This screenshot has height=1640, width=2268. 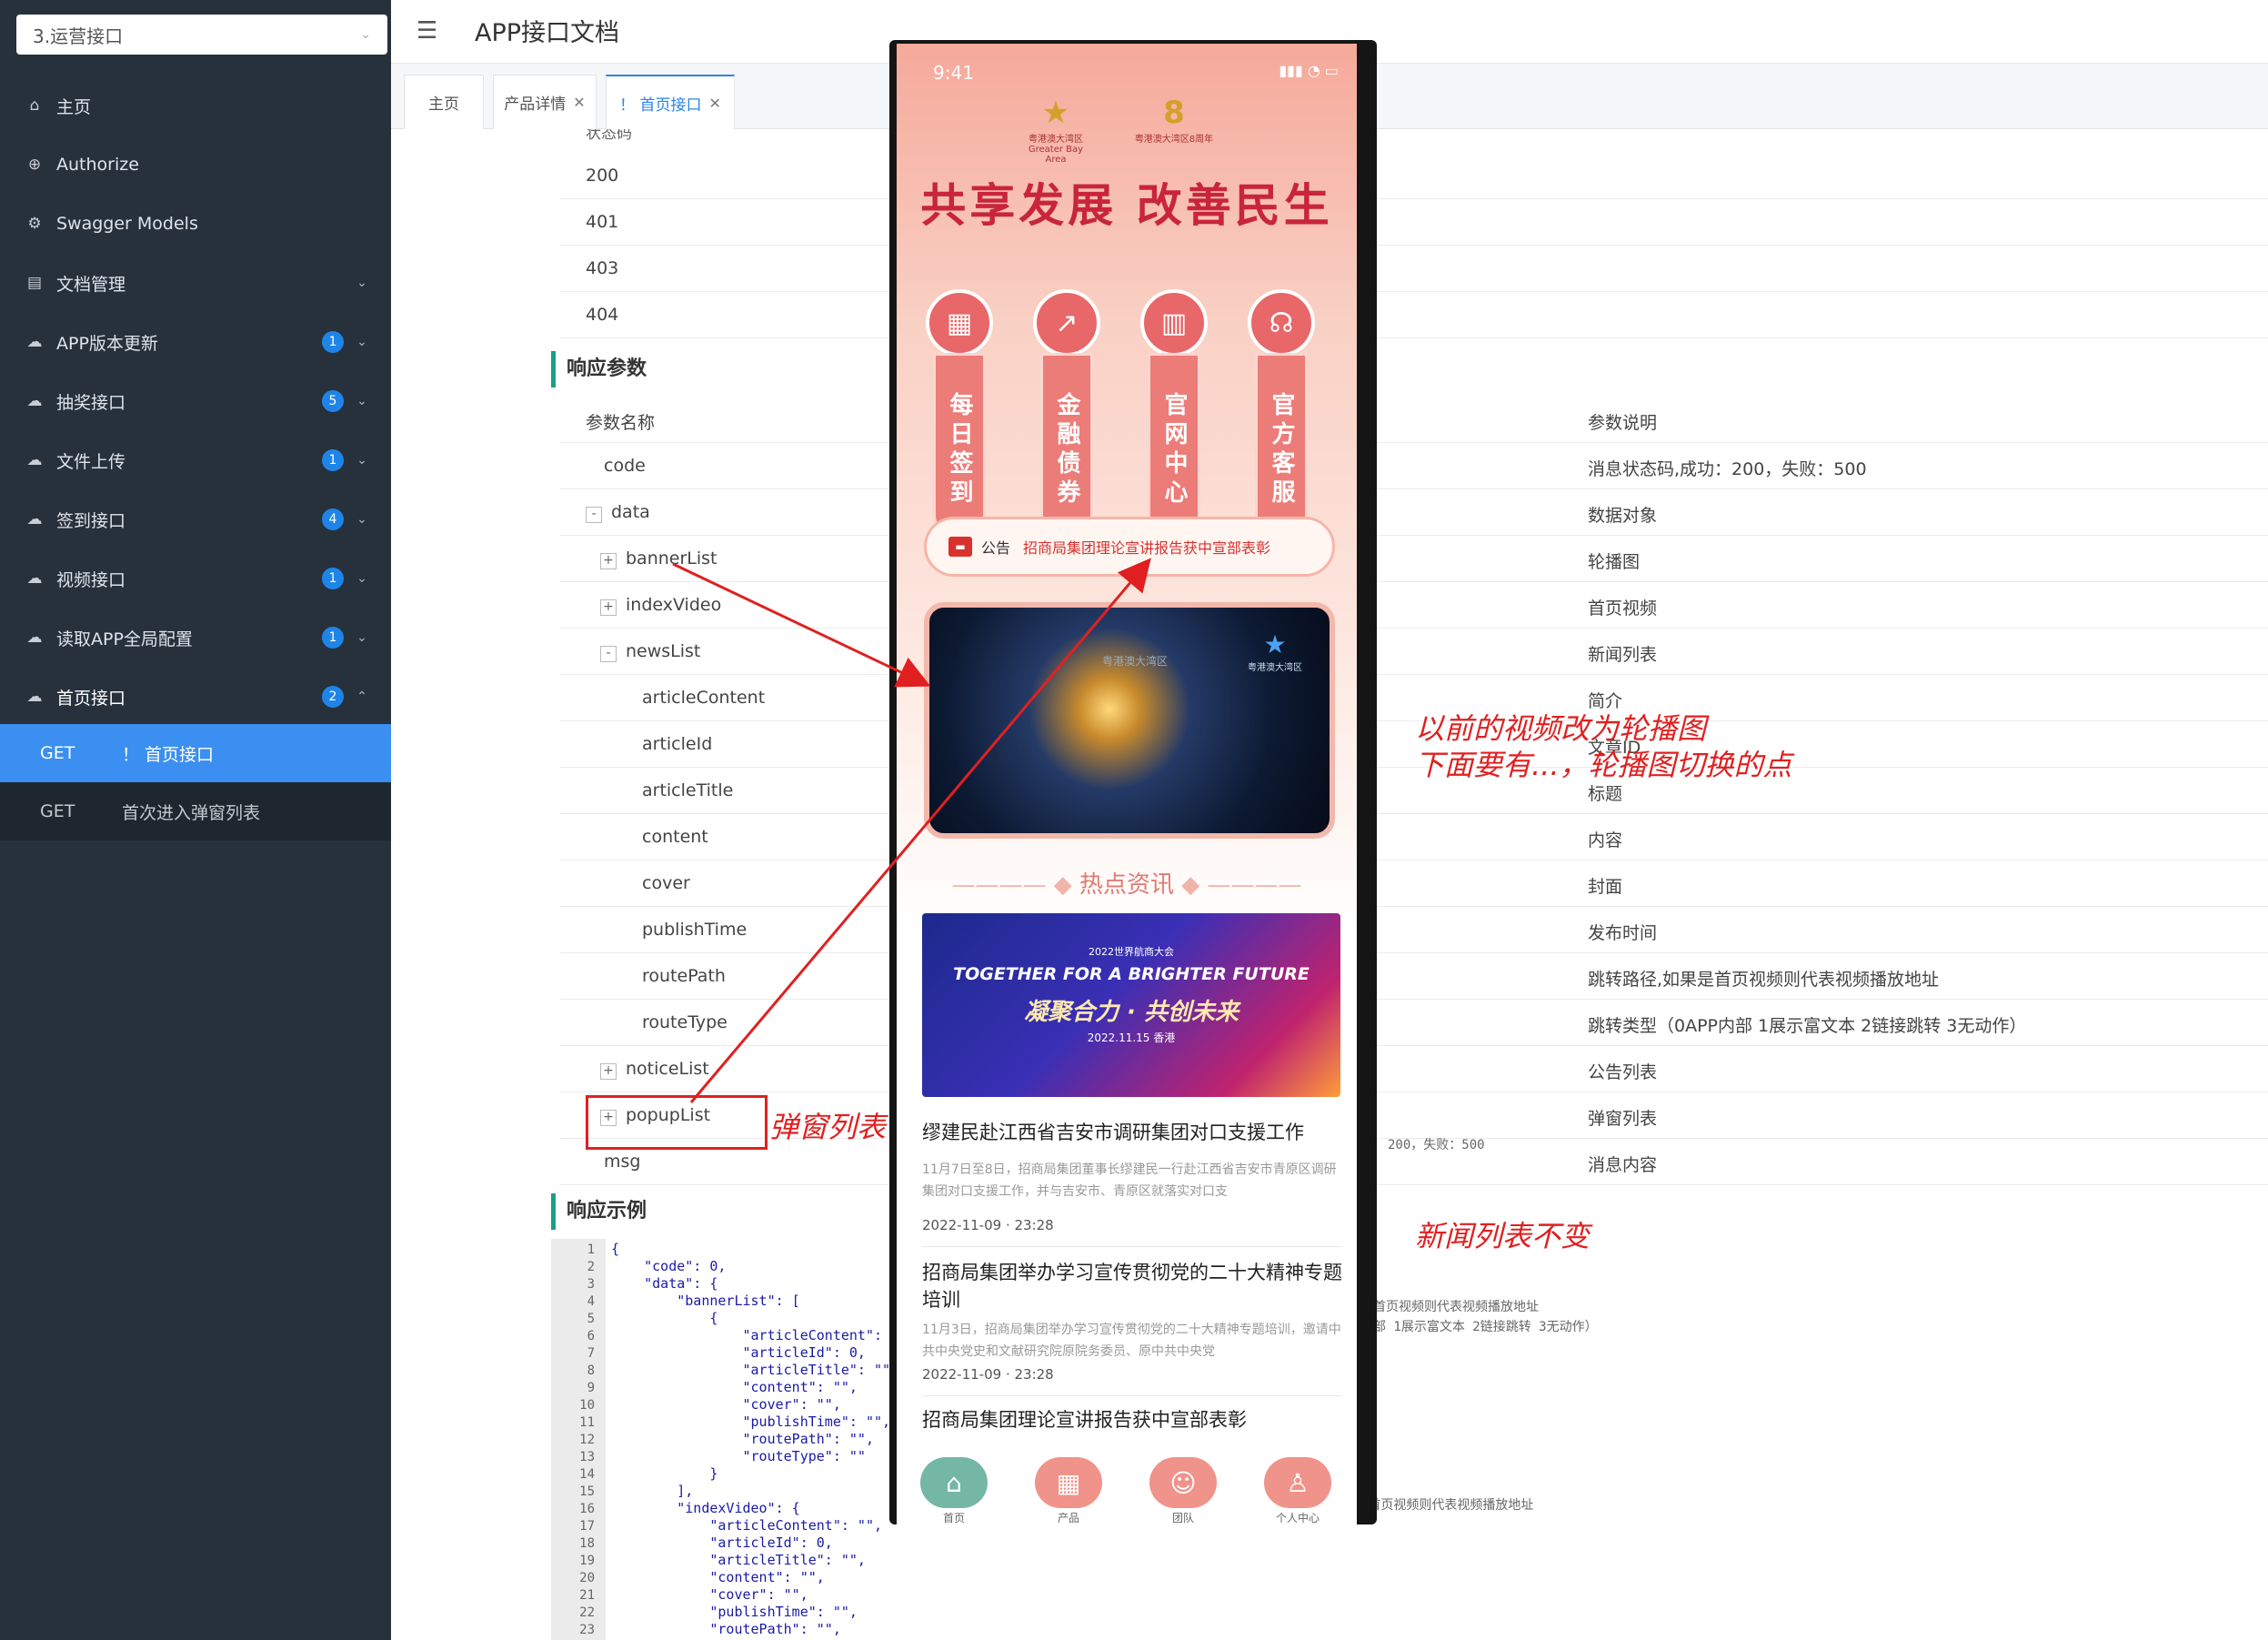 What do you see at coordinates (953, 1518) in the screenshot?
I see `nav-label: 首页` at bounding box center [953, 1518].